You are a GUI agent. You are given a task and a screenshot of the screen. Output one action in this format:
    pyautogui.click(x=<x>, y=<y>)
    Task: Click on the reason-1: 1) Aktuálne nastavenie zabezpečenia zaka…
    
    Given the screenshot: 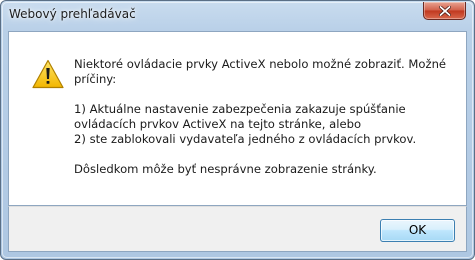 What is the action you would take?
    pyautogui.click(x=240, y=116)
    